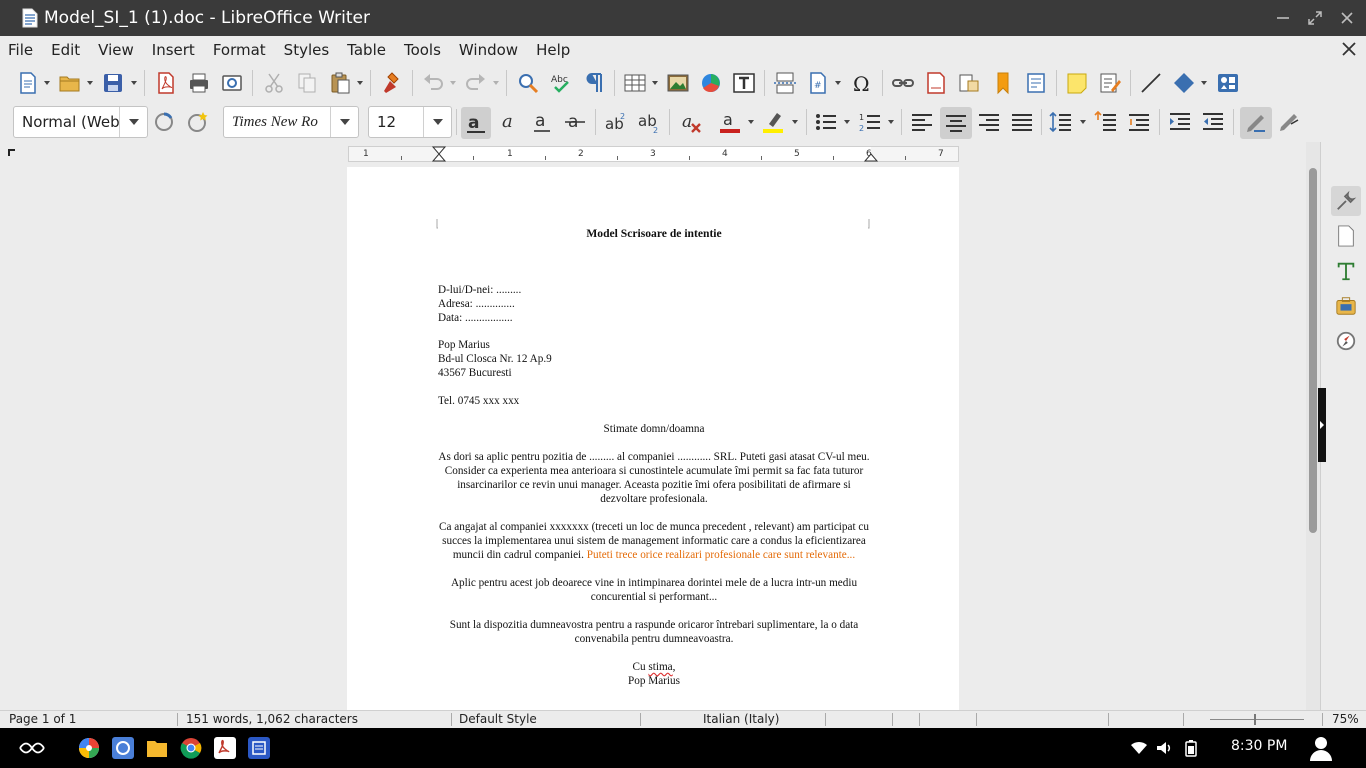 The height and width of the screenshot is (768, 1366). Describe the element at coordinates (751, 122) in the screenshot. I see `font-color-dropdown-icon` at that location.